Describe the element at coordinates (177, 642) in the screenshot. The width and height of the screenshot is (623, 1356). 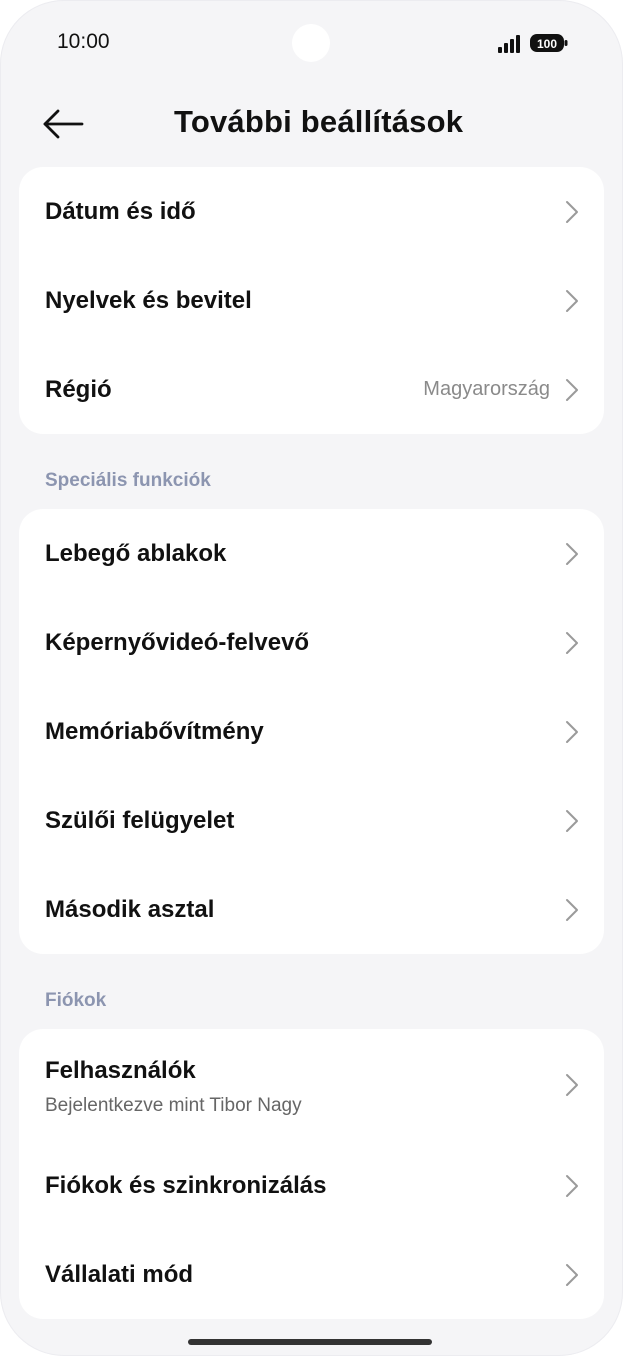
I see `row-label: Képernyővideó-felvevő` at that location.